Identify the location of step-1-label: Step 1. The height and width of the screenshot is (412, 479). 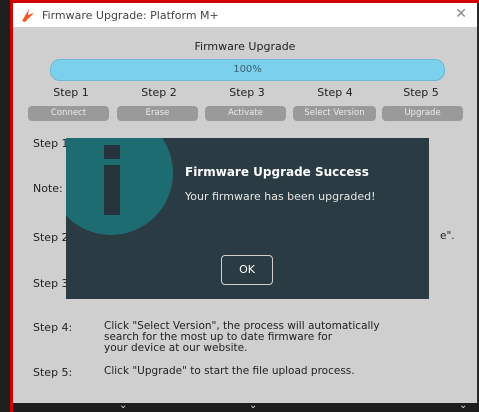
(71, 92).